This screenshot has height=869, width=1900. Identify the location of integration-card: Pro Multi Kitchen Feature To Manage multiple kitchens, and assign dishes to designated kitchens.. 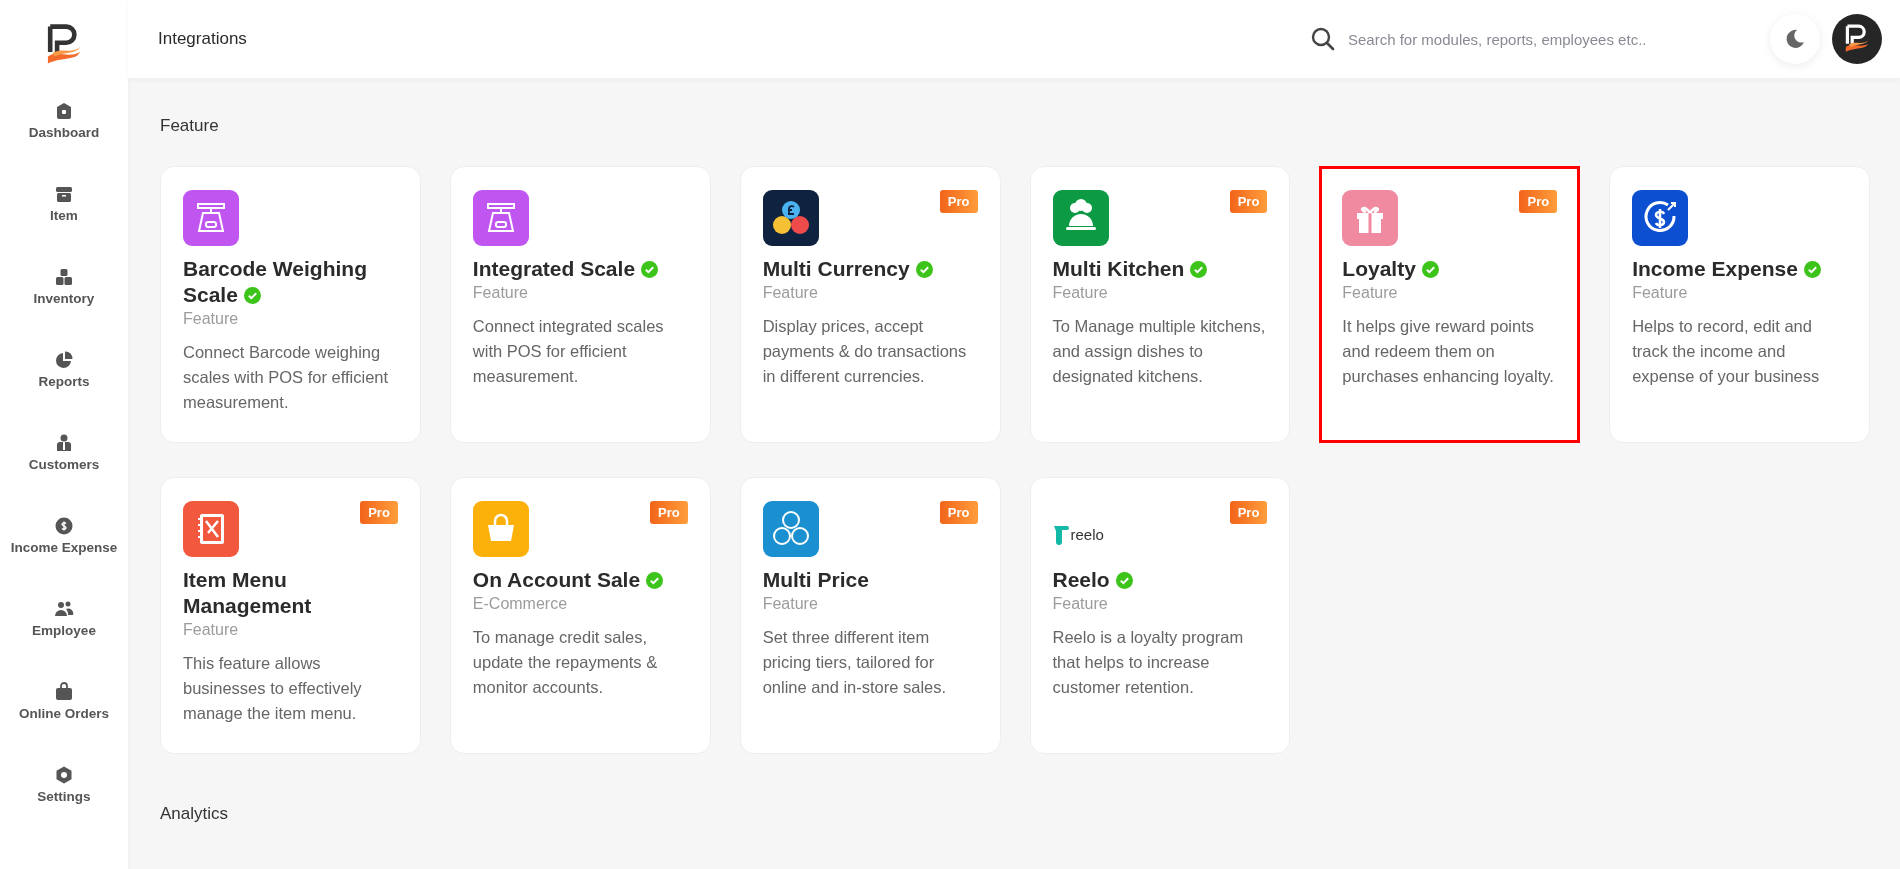
(1160, 304).